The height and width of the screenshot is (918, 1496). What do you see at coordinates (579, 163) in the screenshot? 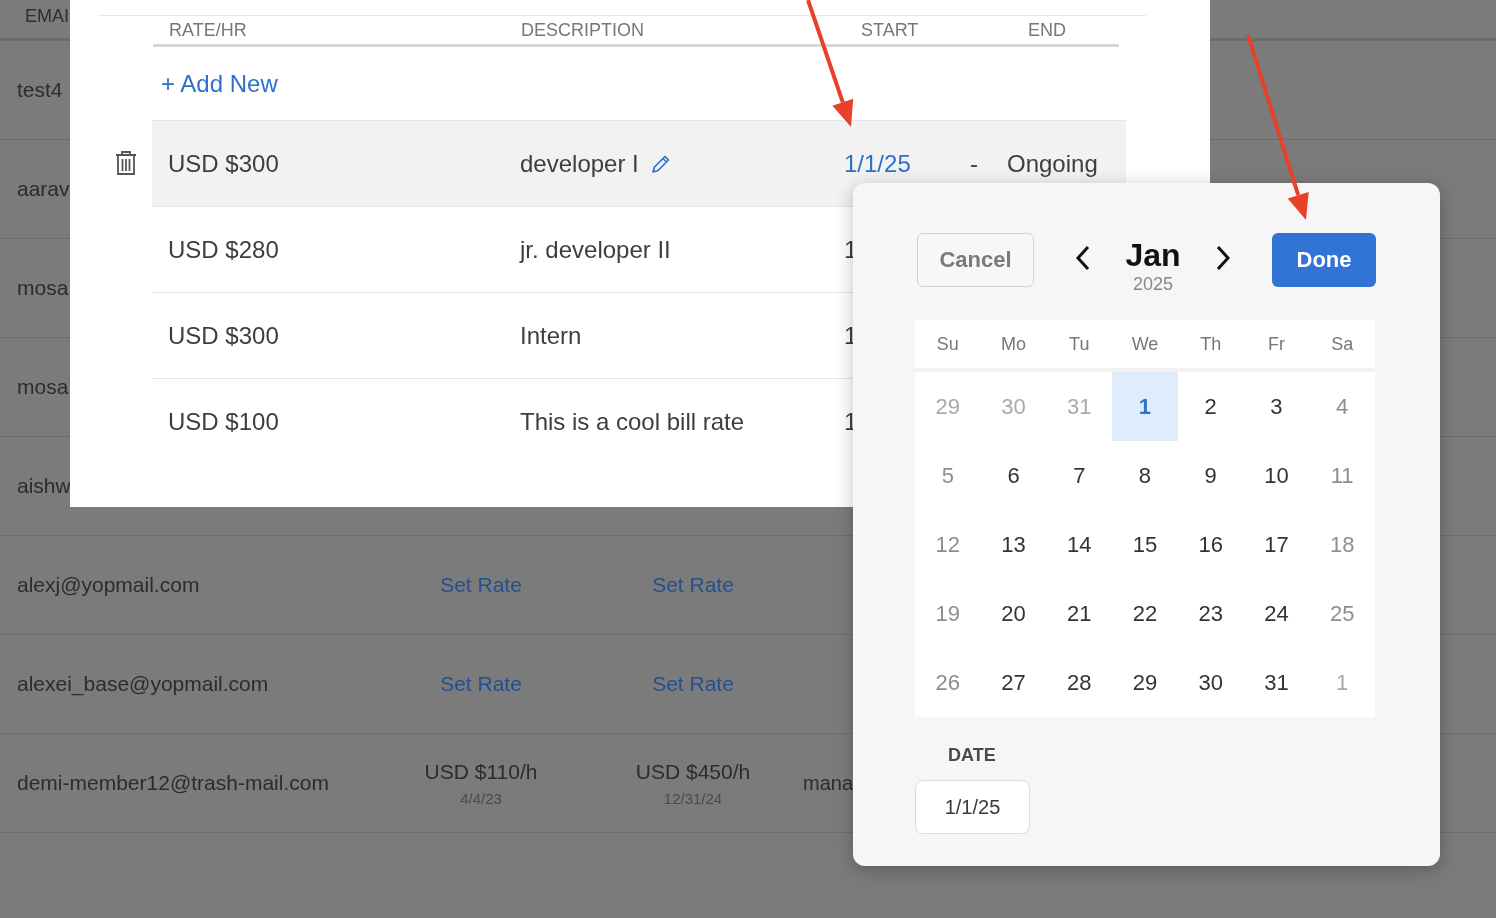
I see `description-text: developer I` at bounding box center [579, 163].